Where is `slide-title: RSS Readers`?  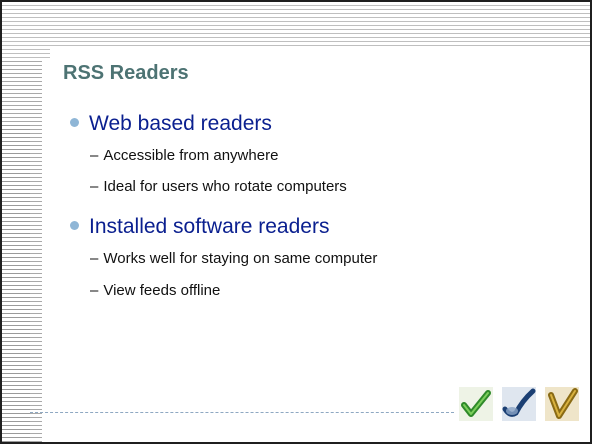 slide-title: RSS Readers is located at coordinates (126, 73).